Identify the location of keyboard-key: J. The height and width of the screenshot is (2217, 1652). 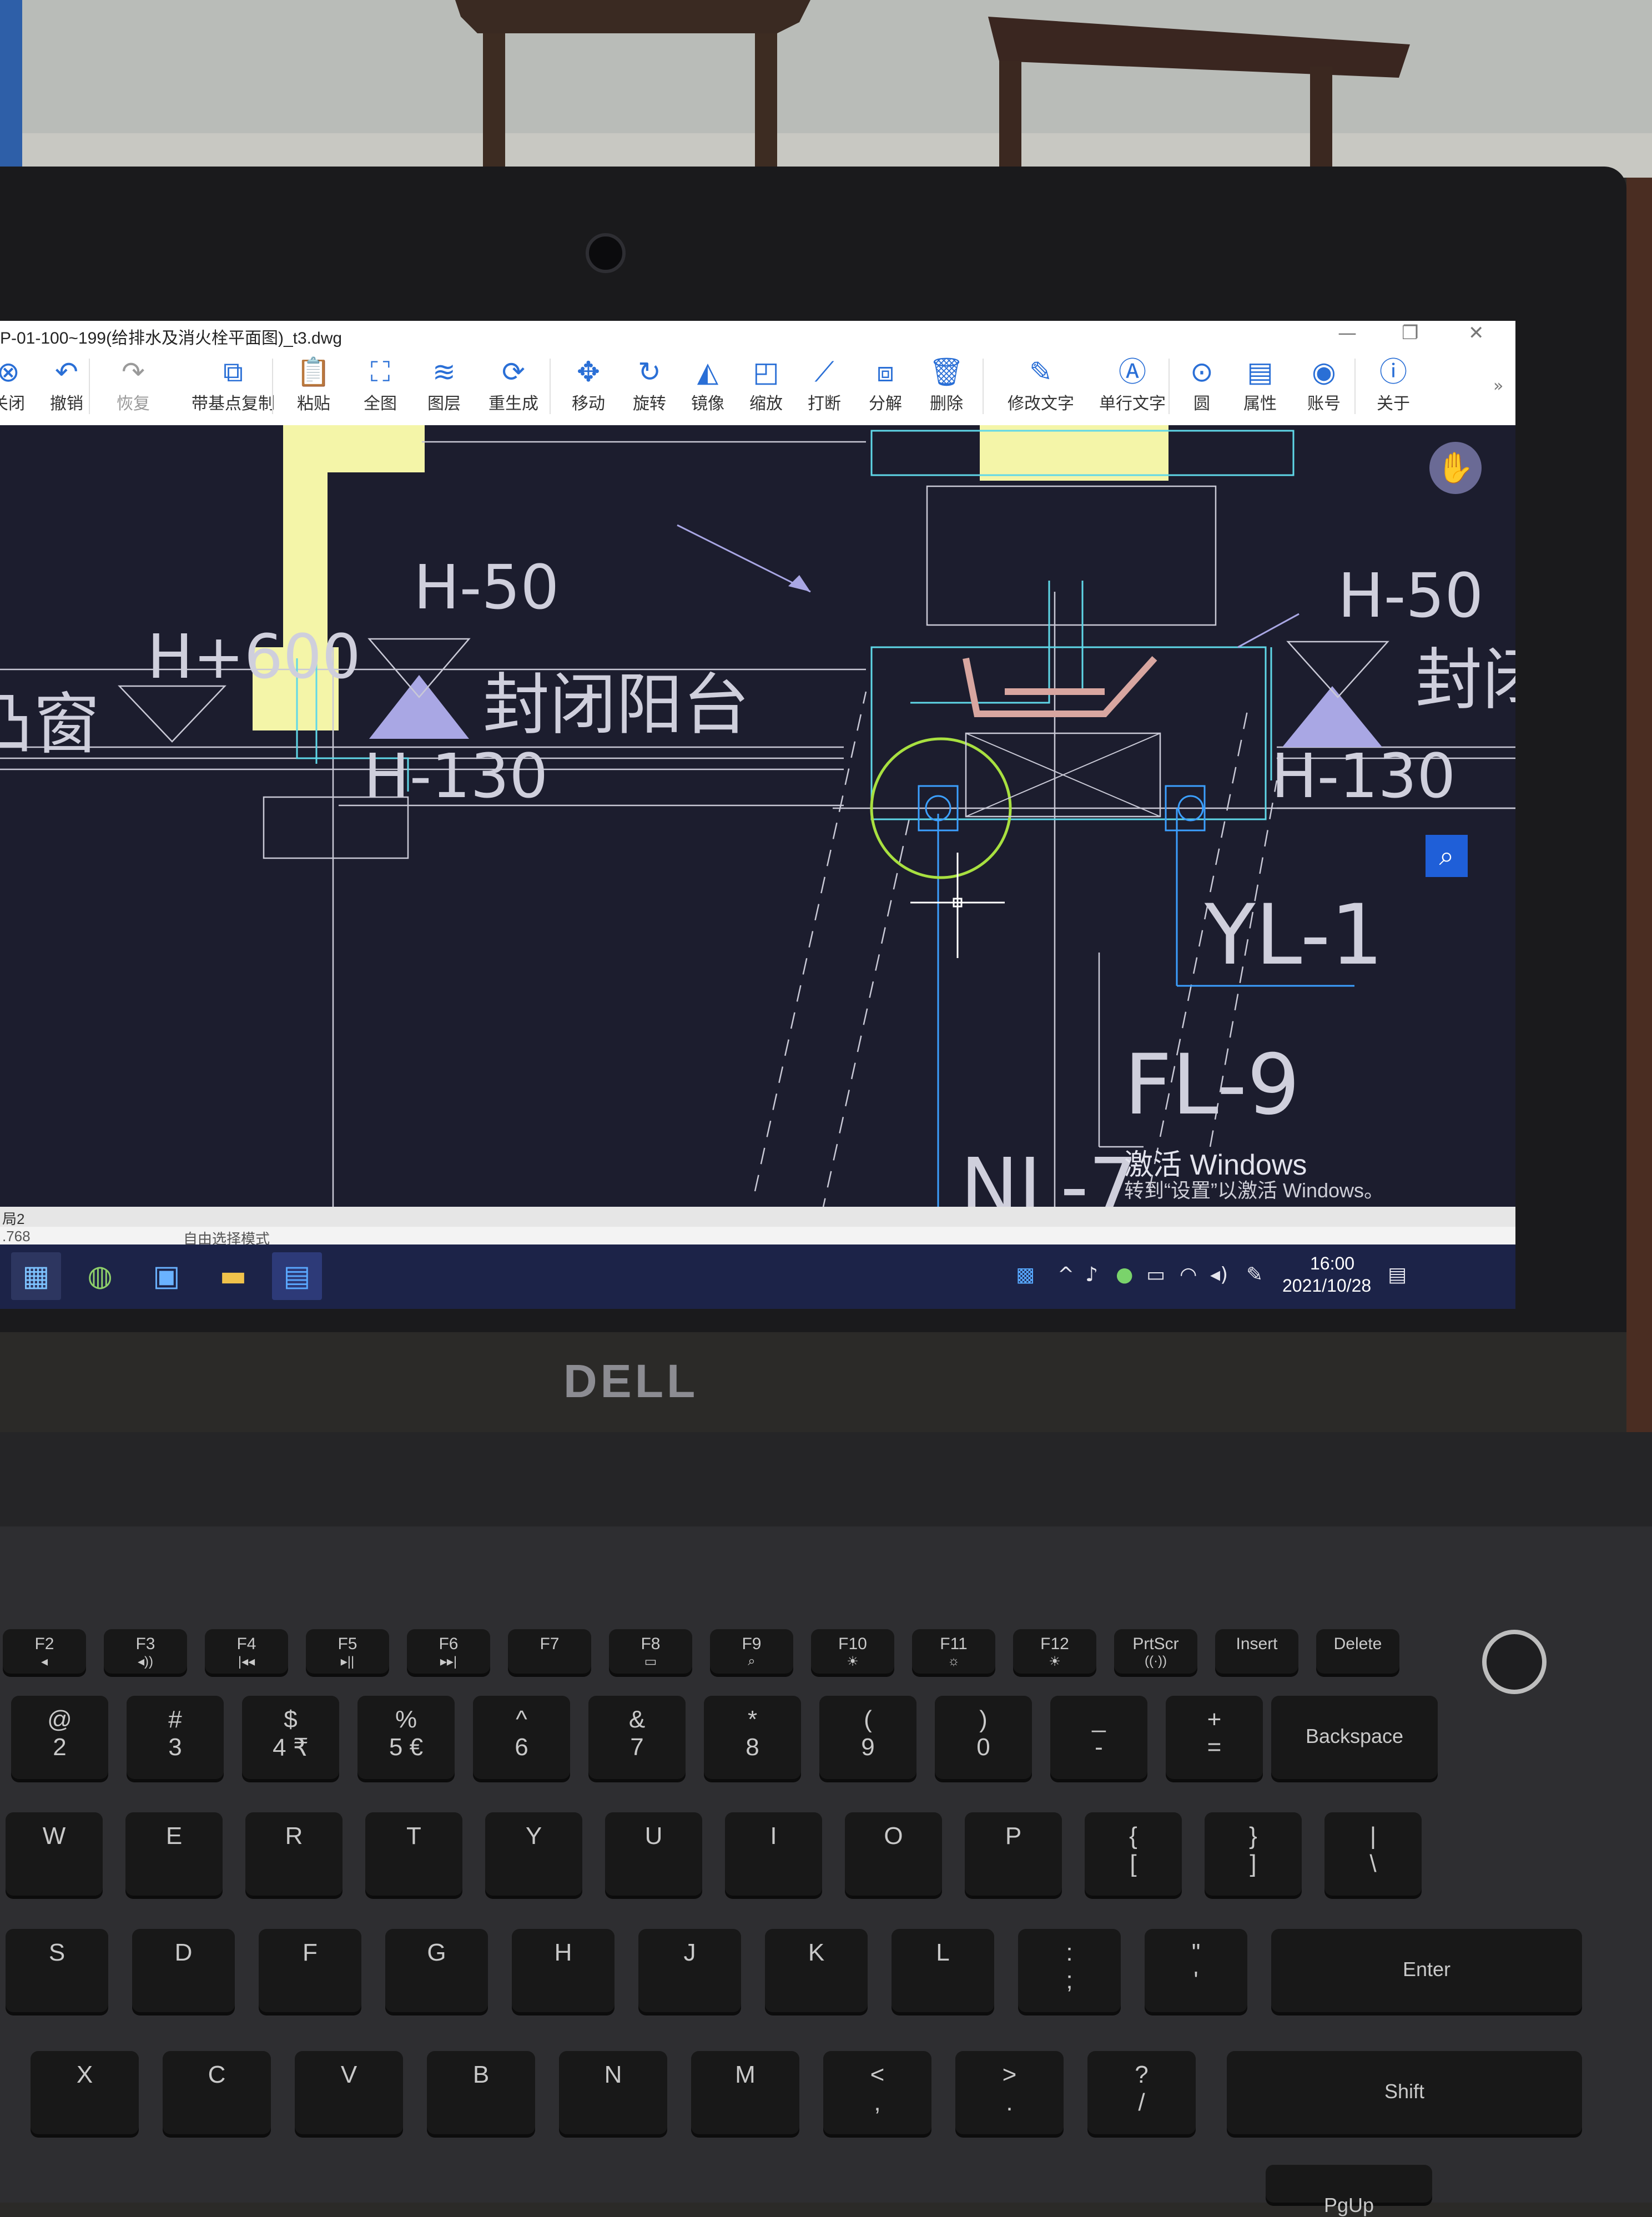
(689, 1971).